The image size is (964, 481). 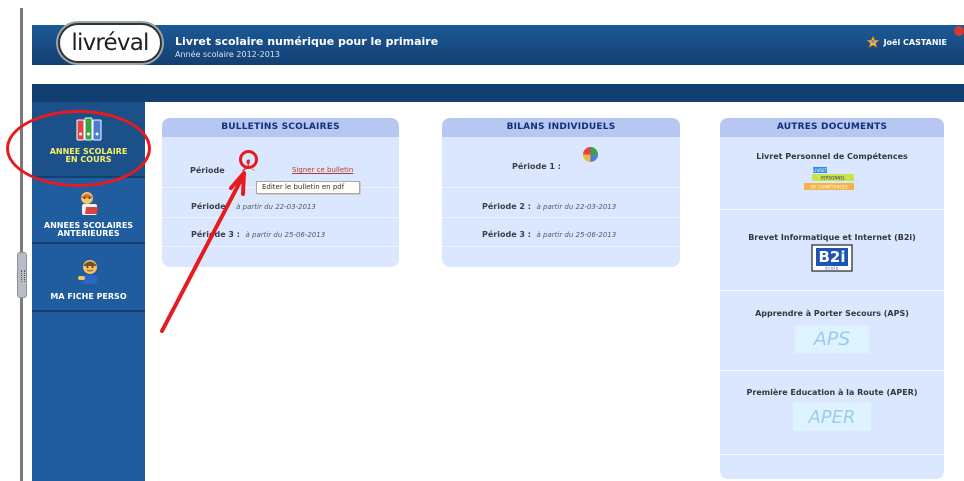 I want to click on bilans-period-3-date: à partir du 25-06-2013, so click(x=576, y=235).